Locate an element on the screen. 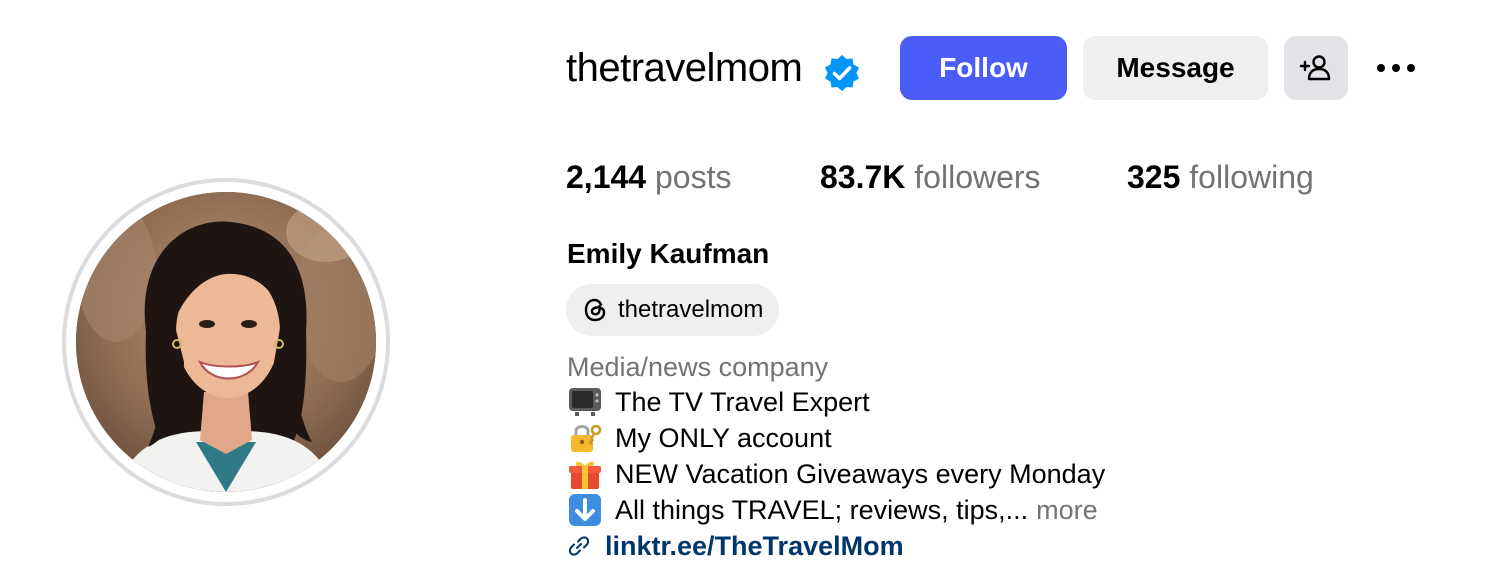 This screenshot has height=586, width=1508. category-label: Media/news company is located at coordinates (698, 367).